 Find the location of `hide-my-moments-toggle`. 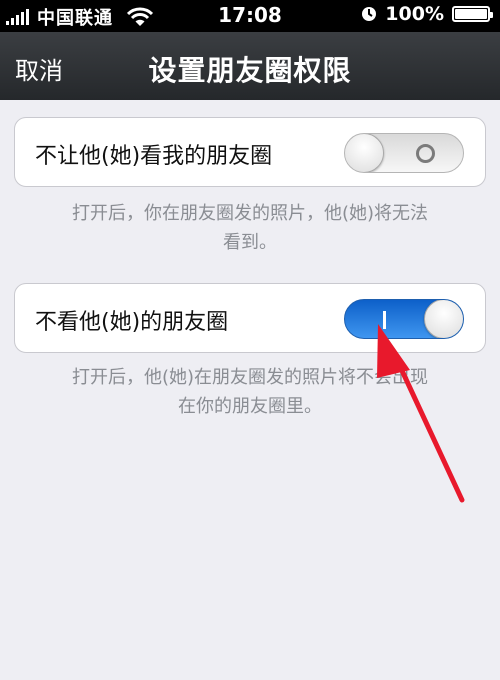

hide-my-moments-toggle is located at coordinates (404, 153).